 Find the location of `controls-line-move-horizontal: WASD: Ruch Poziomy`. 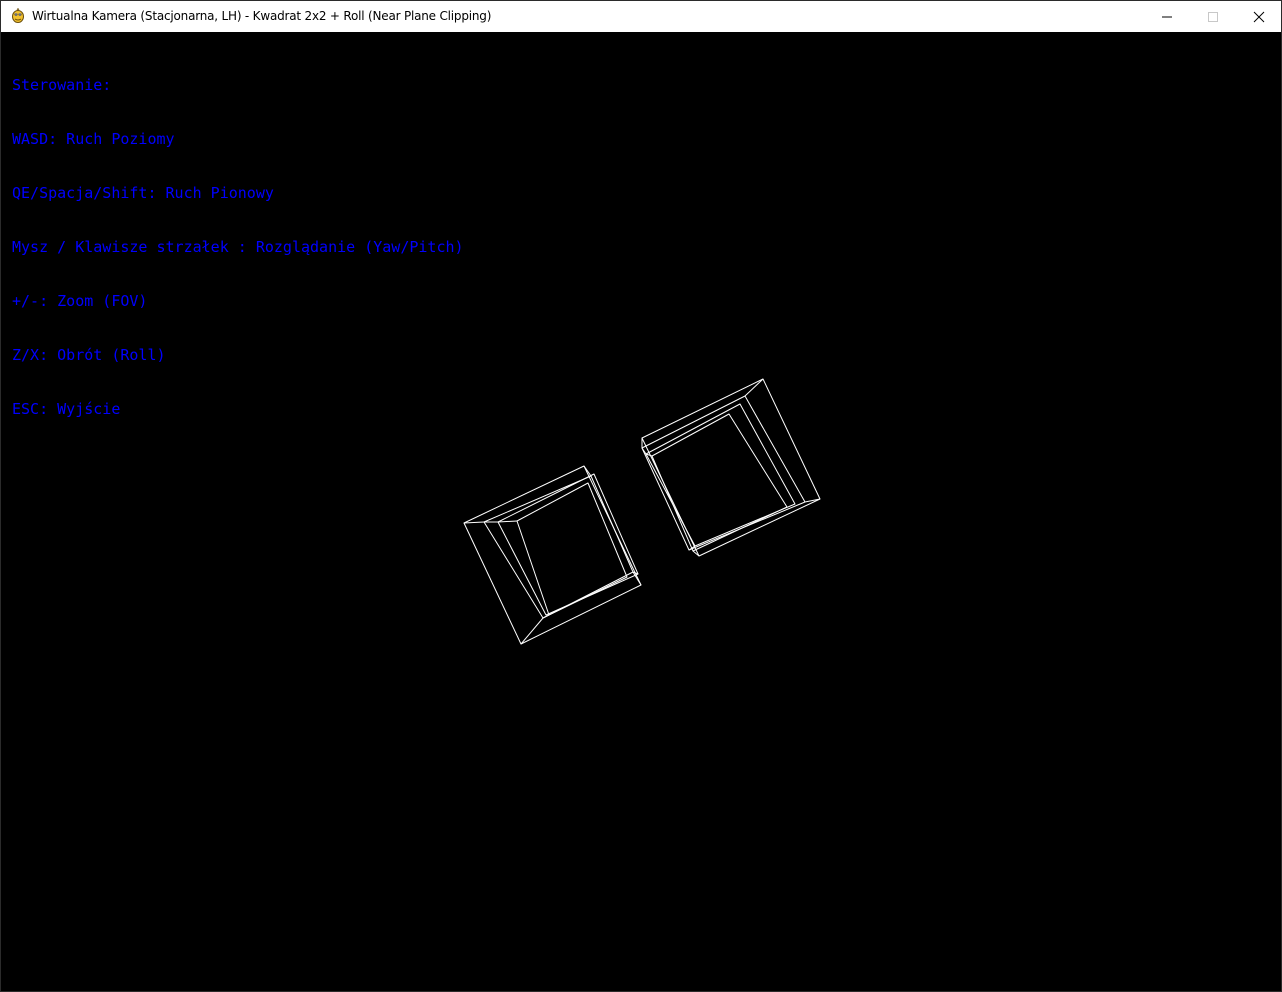

controls-line-move-horizontal: WASD: Ruch Poziomy is located at coordinates (93, 139).